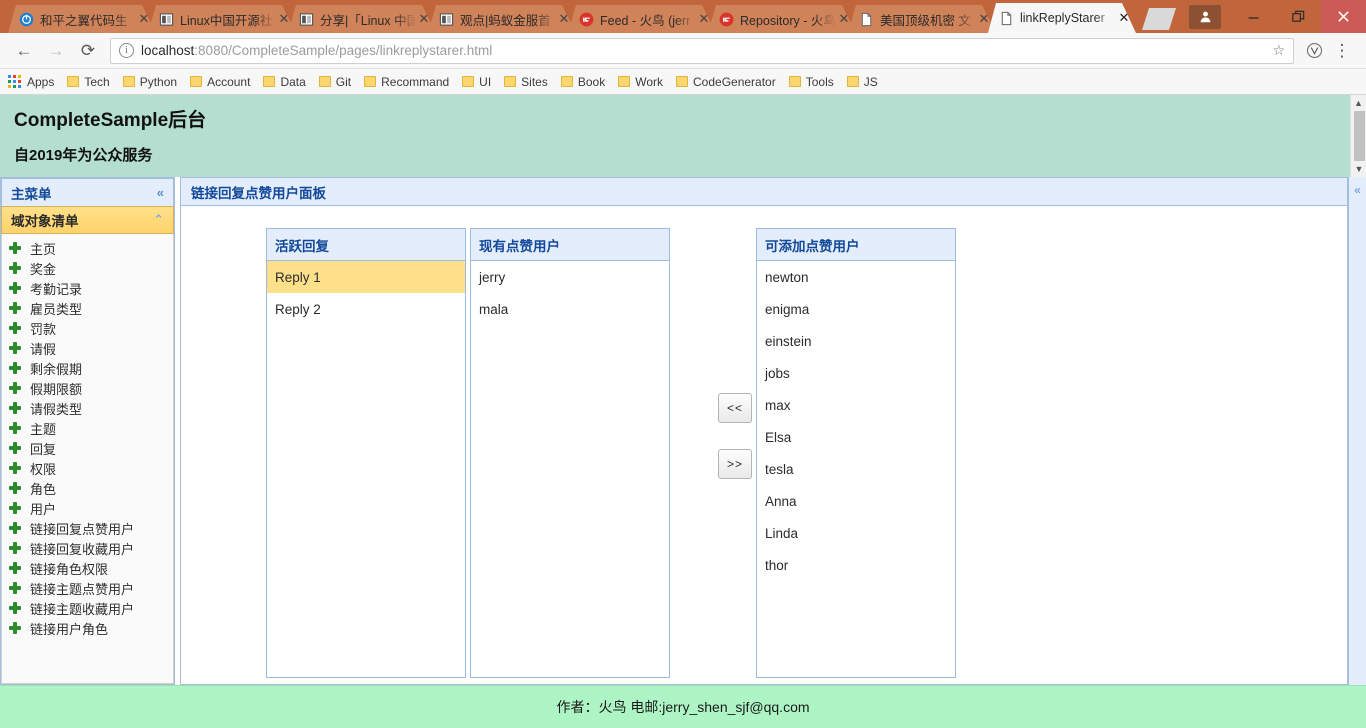  I want to click on list-item: Linda, so click(856, 533).